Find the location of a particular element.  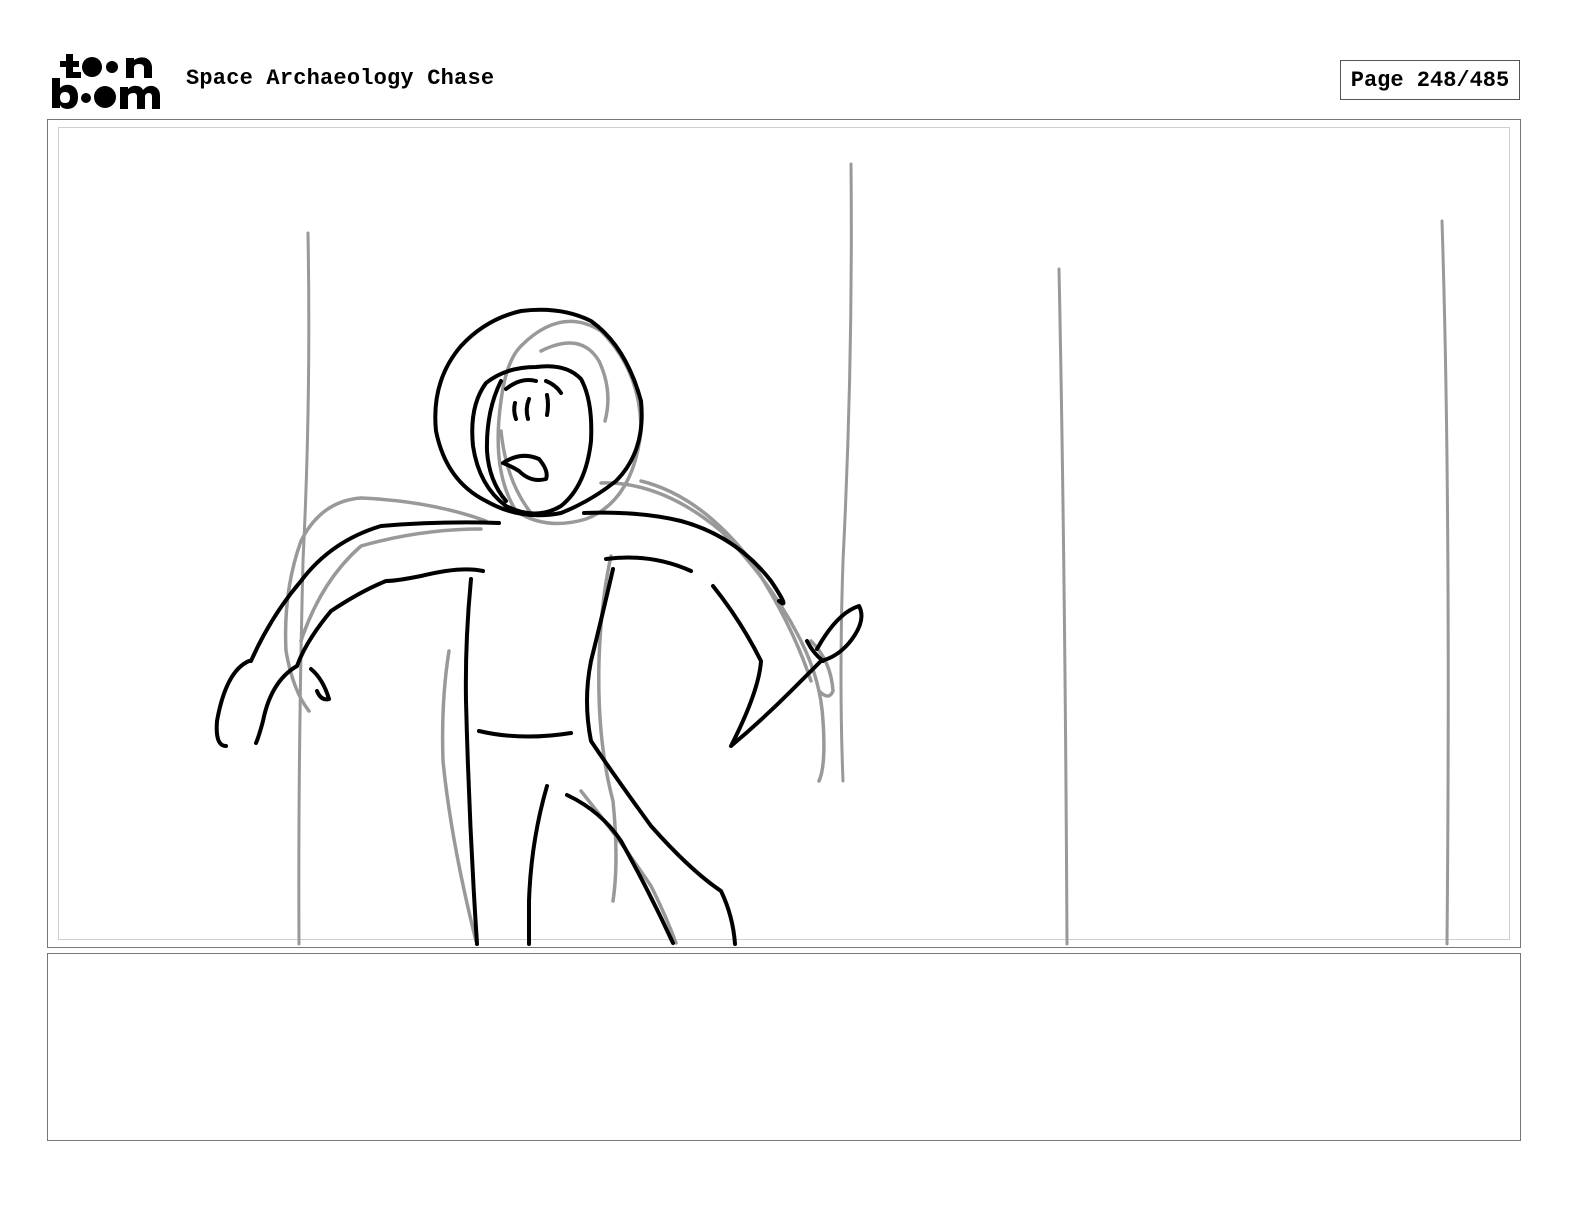

project-title: Space Archaeology Chase is located at coordinates (340, 78).